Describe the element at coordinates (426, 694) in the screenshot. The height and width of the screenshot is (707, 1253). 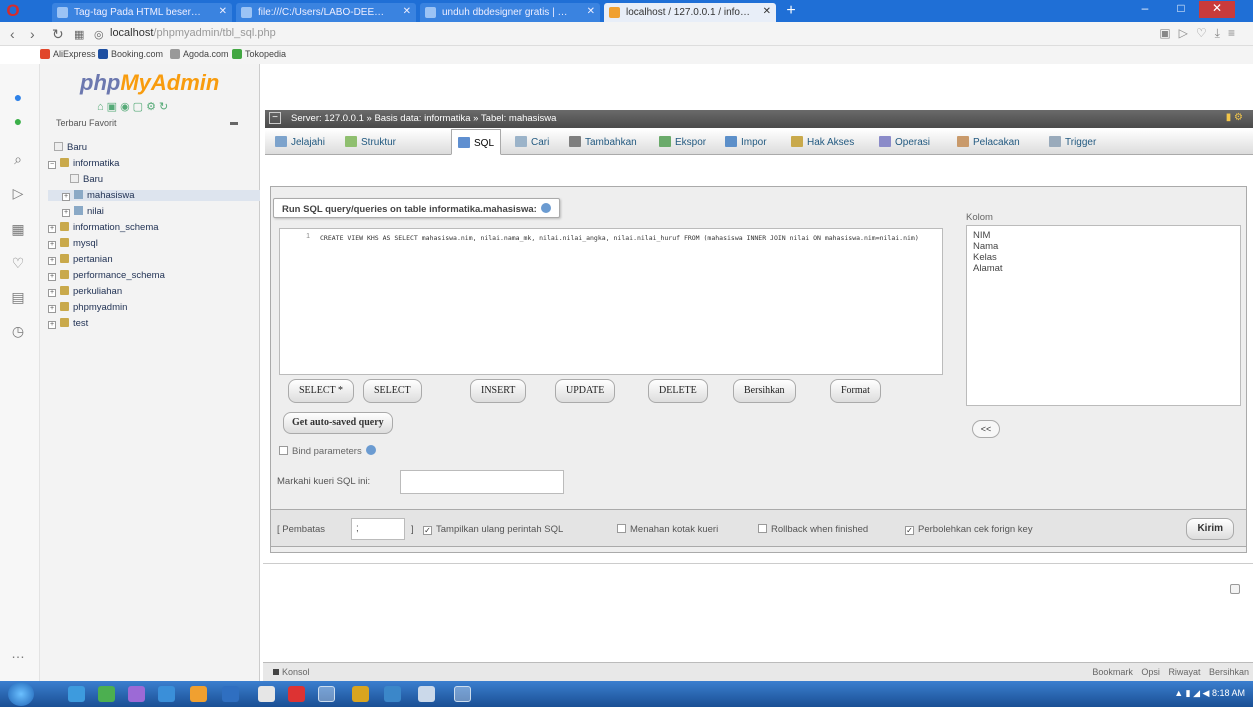
I see `file-manager-icon` at that location.